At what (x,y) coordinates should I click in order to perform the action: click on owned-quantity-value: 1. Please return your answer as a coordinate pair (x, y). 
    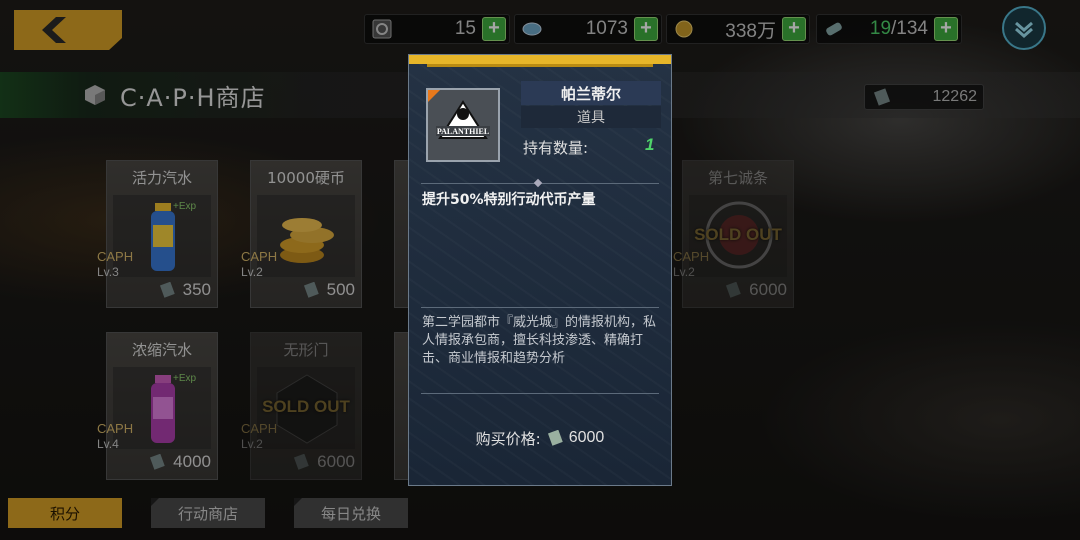
    Looking at the image, I should click on (650, 144).